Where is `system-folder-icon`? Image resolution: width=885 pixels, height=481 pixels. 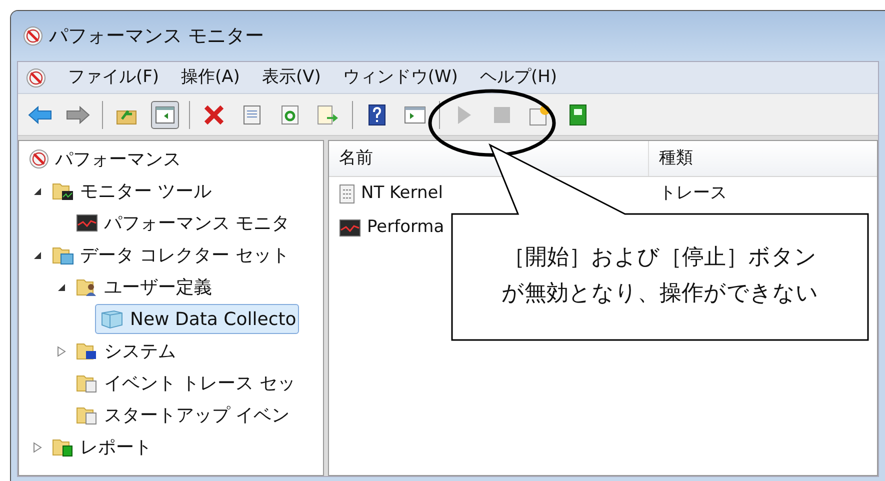
system-folder-icon is located at coordinates (87, 351).